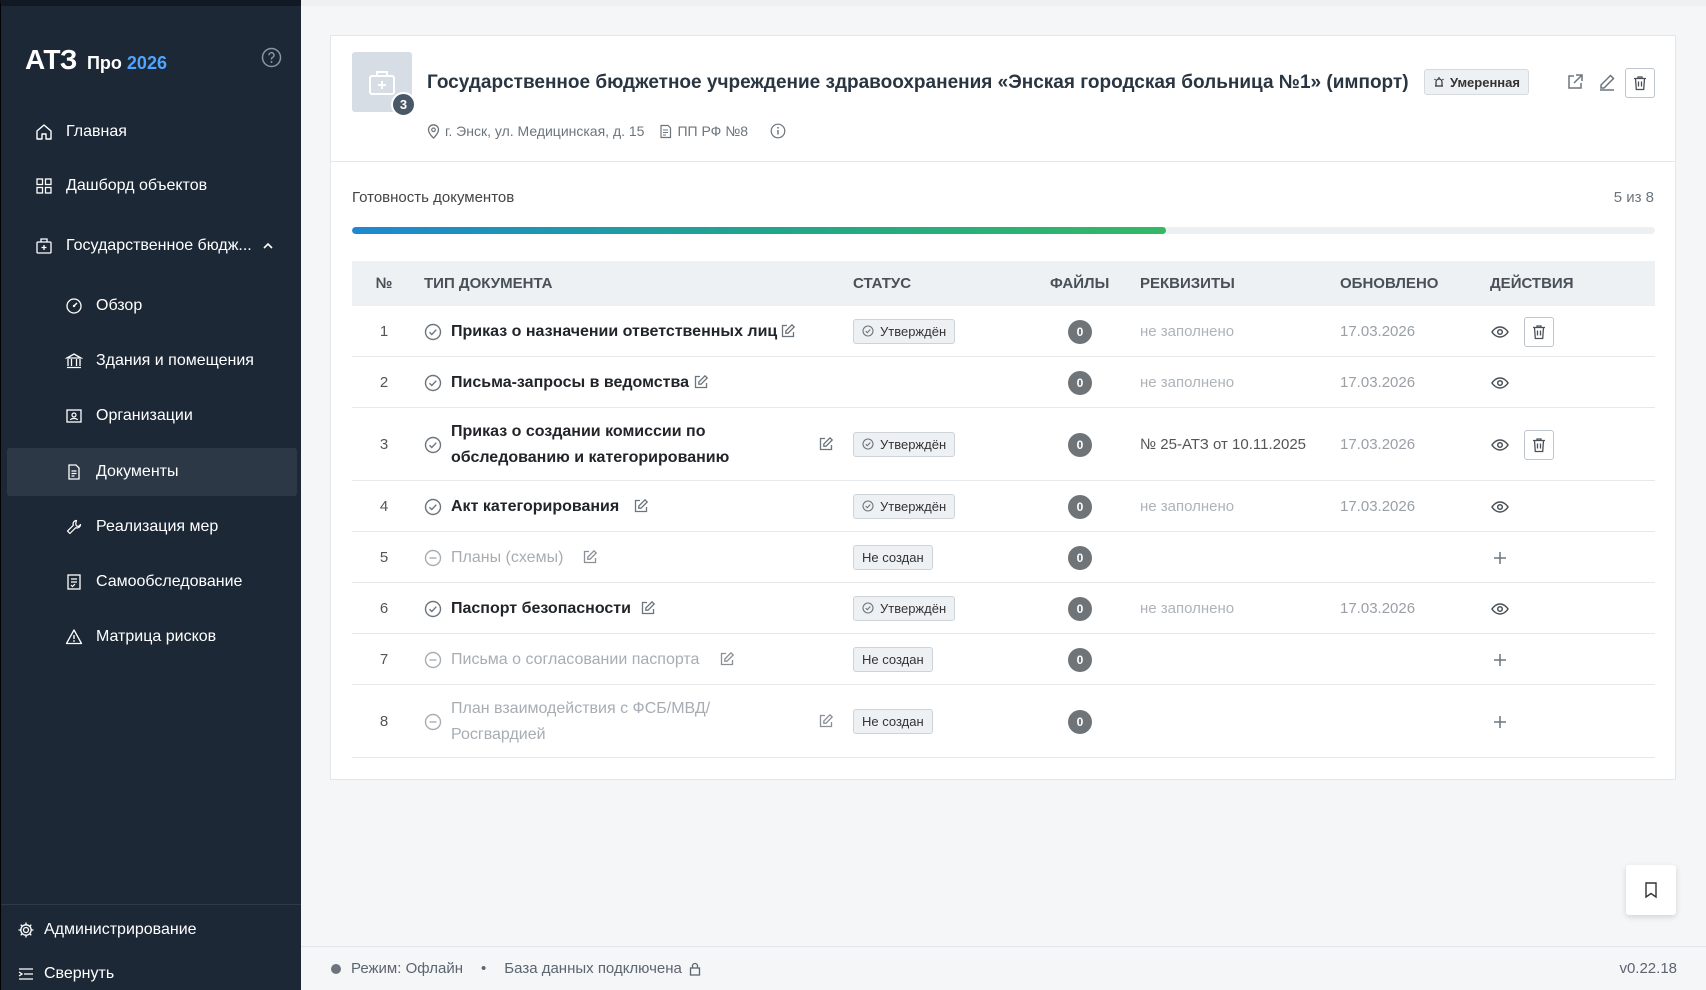 The image size is (1706, 990). Describe the element at coordinates (74, 306) in the screenshot. I see `gauge-icon` at that location.